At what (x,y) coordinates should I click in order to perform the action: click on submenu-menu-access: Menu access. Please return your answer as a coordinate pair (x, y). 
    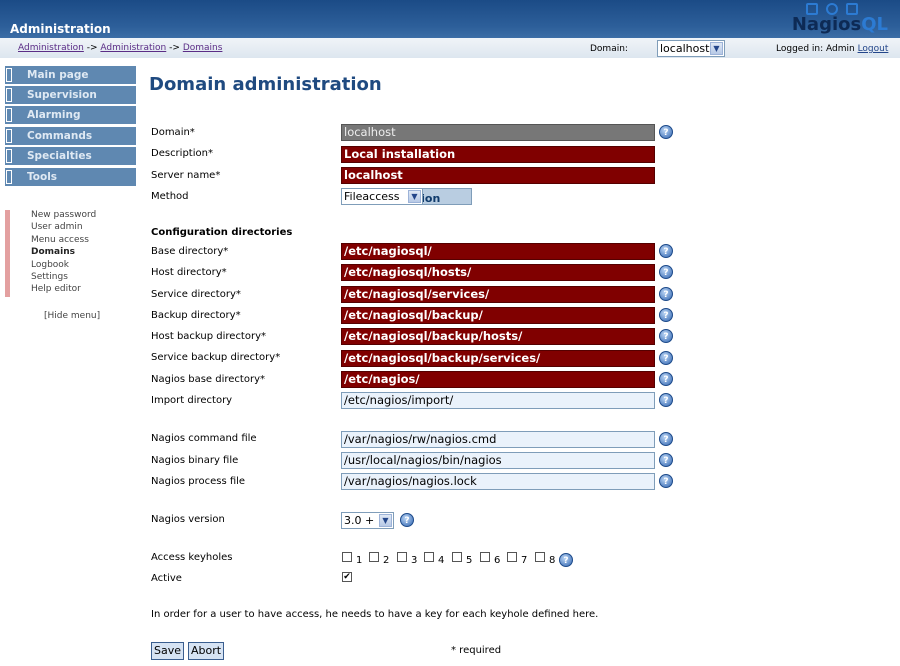
    Looking at the image, I should click on (60, 240).